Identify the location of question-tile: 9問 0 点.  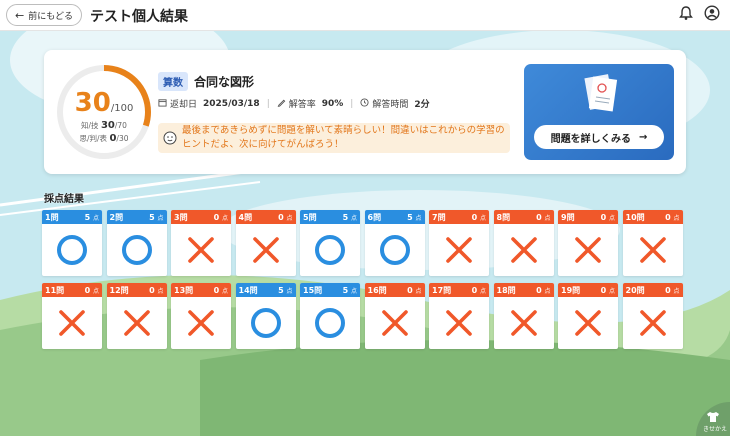
(588, 243).